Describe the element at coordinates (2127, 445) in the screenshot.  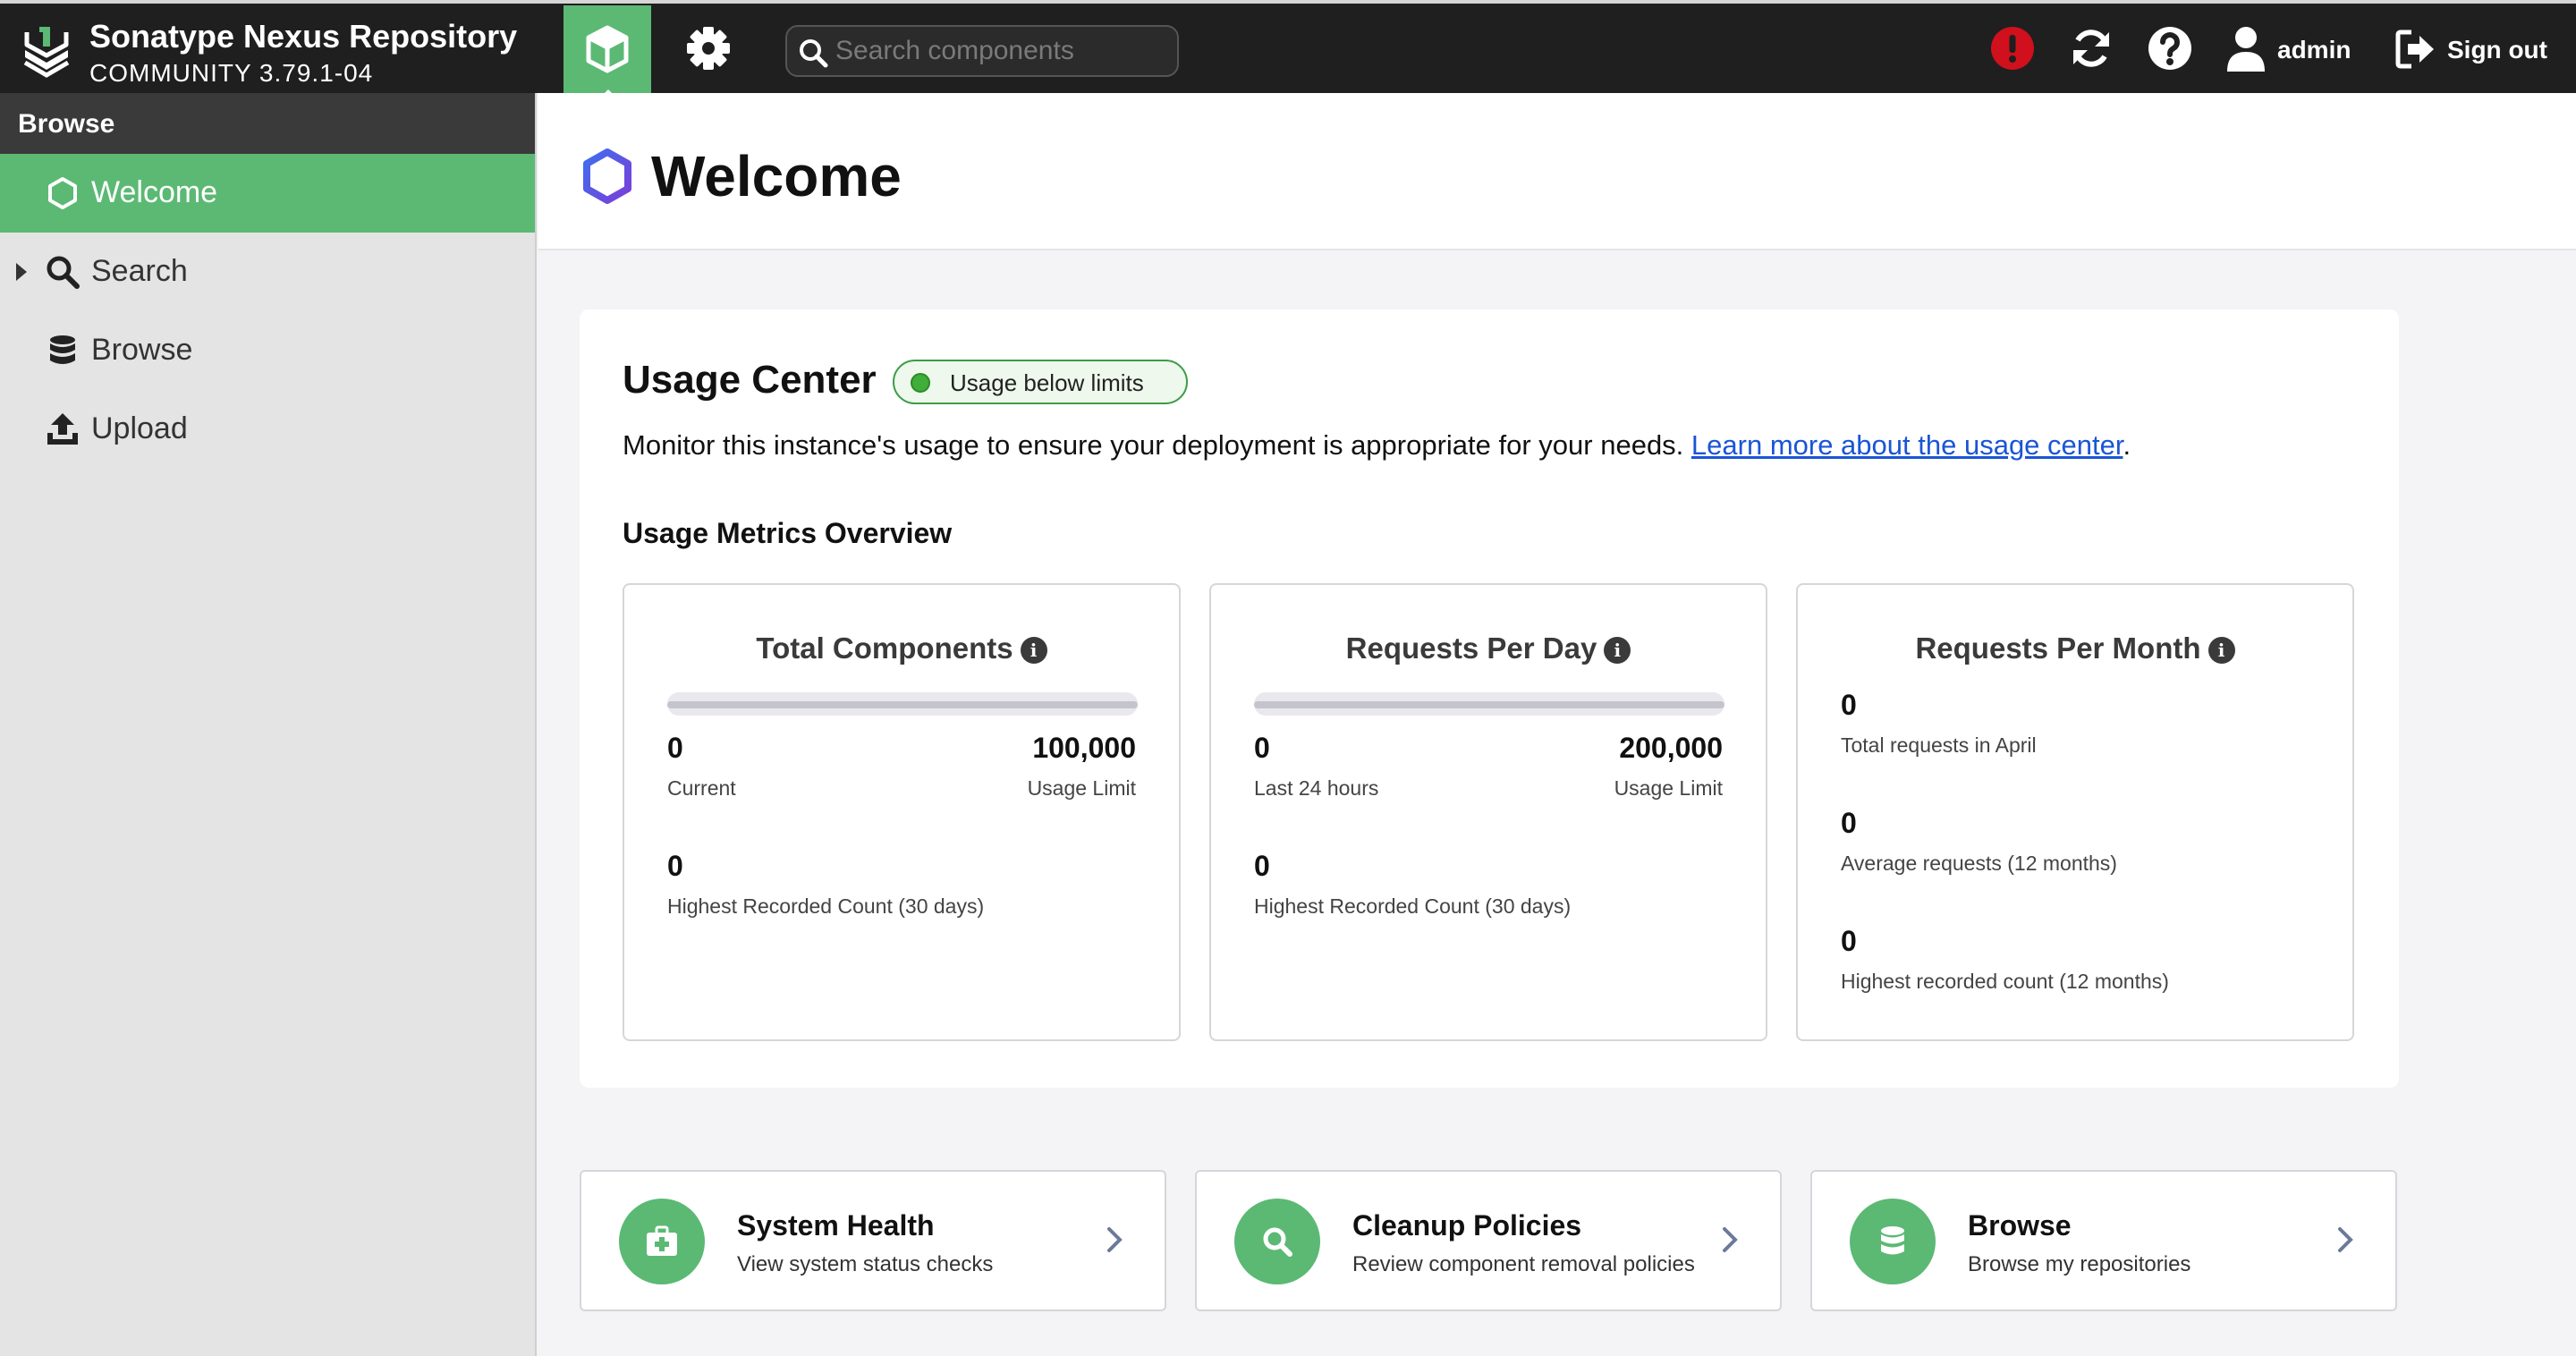
I see `description-suffix: .` at that location.